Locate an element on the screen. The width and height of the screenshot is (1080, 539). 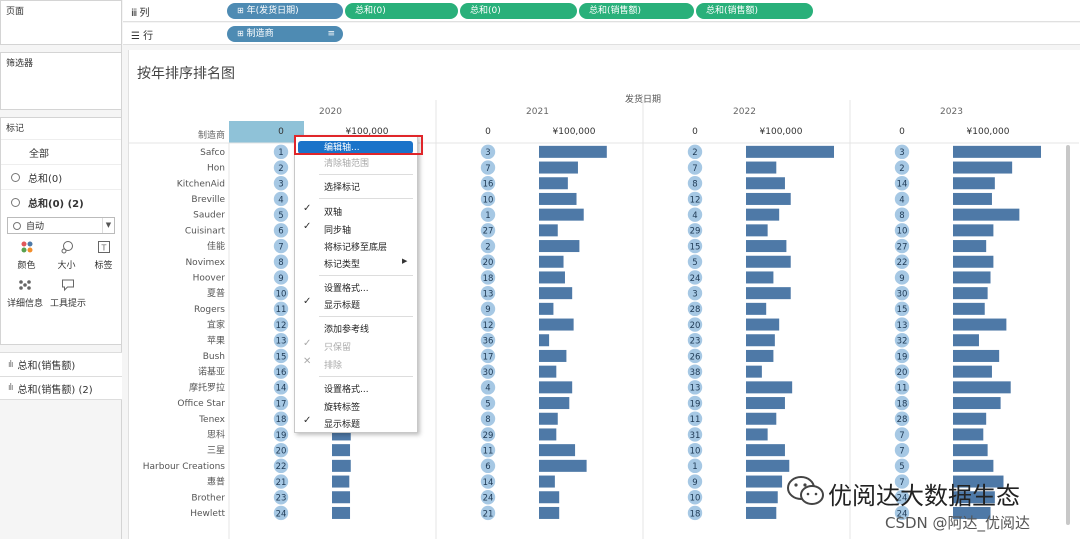
rank-label: 9 is located at coordinates (901, 279).